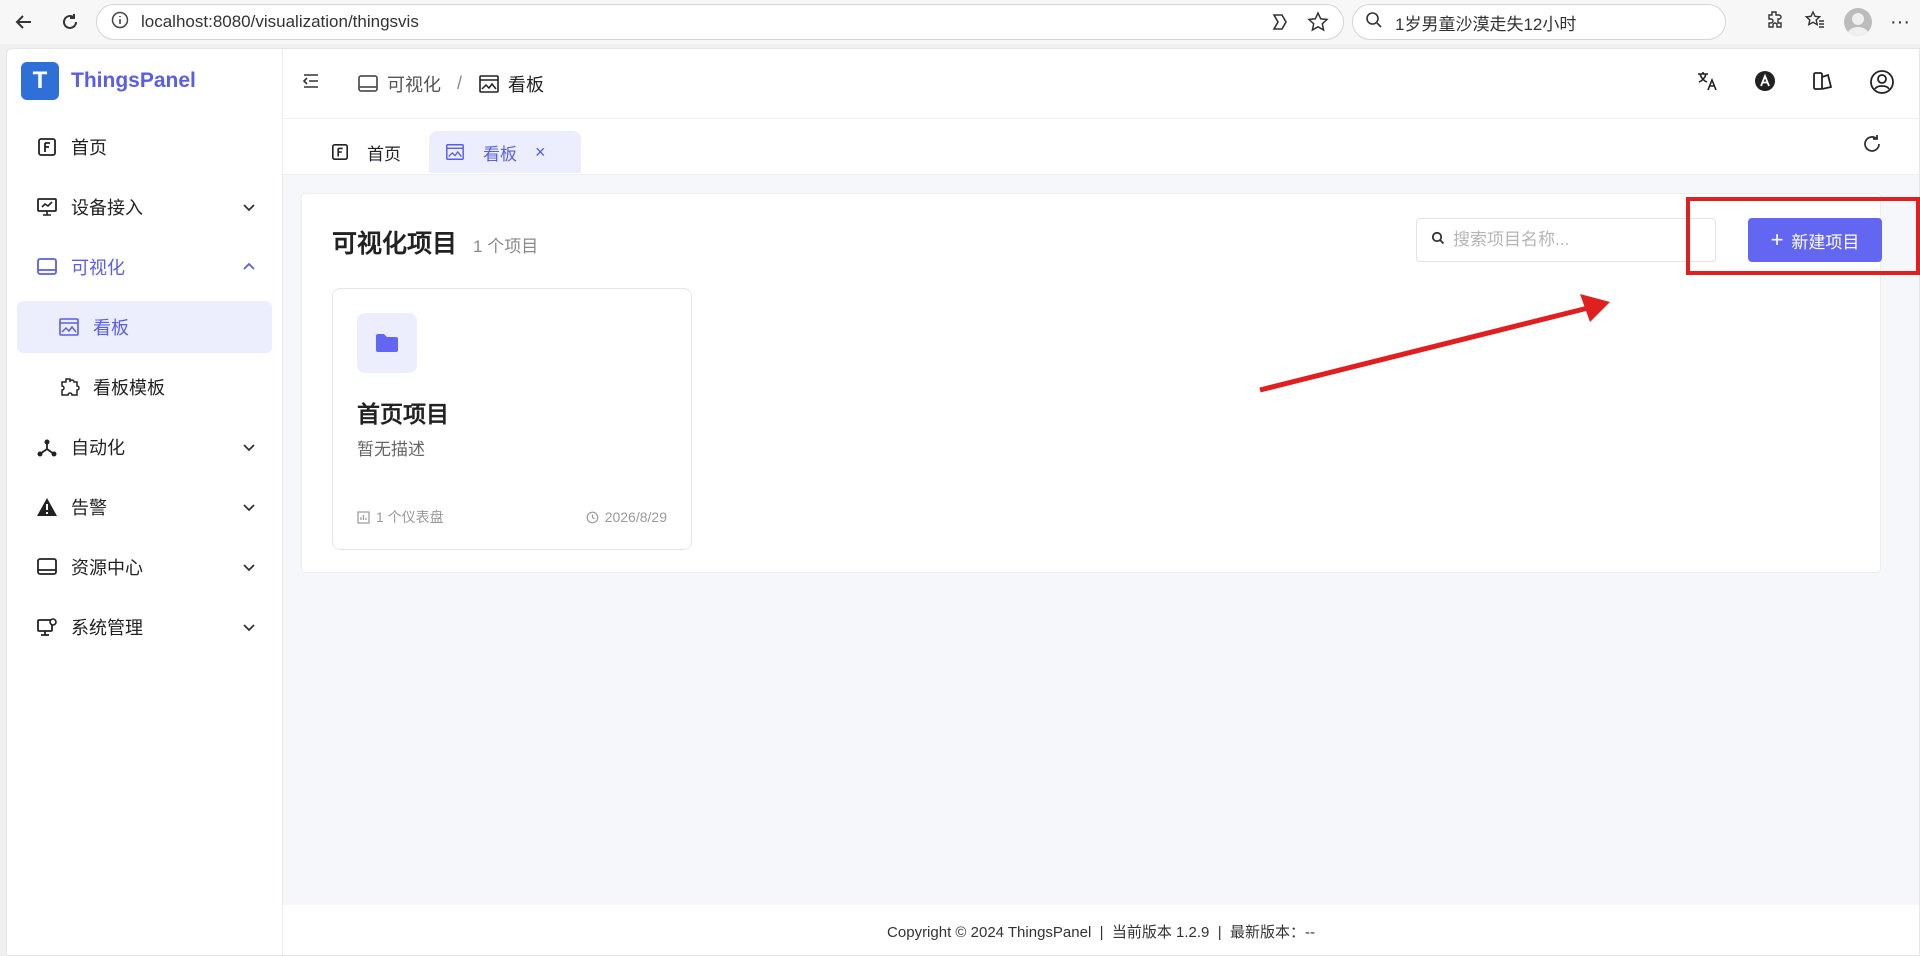 The height and width of the screenshot is (956, 1920). What do you see at coordinates (144, 507) in the screenshot?
I see `sidebar-item-alarm: 告警` at bounding box center [144, 507].